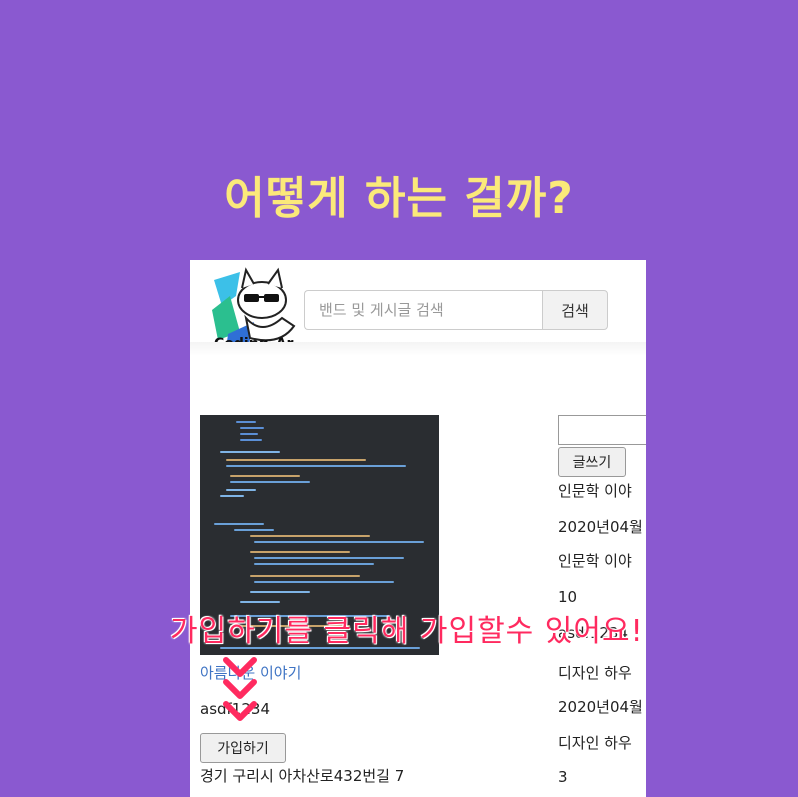  Describe the element at coordinates (407, 631) in the screenshot. I see `overlay-annotation: 가입하기를 클릭해 가입할수 있어요!` at that location.